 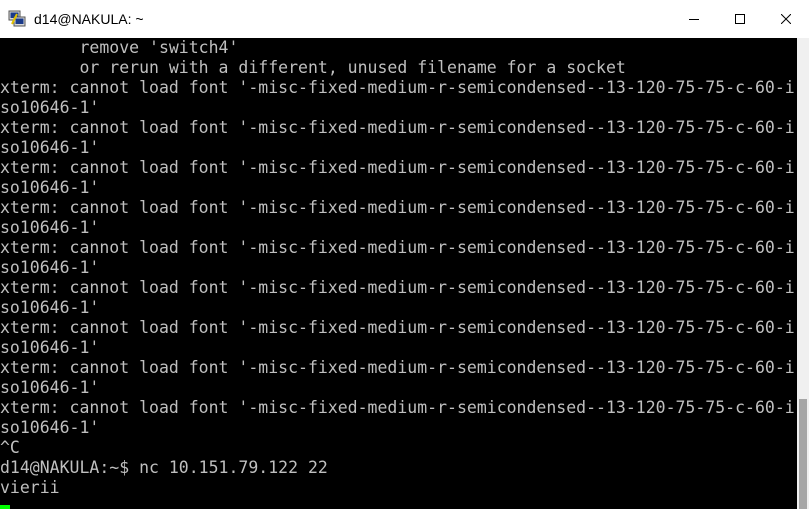 What do you see at coordinates (89, 19) in the screenshot?
I see `window-title: d14@NAKULA: ~` at bounding box center [89, 19].